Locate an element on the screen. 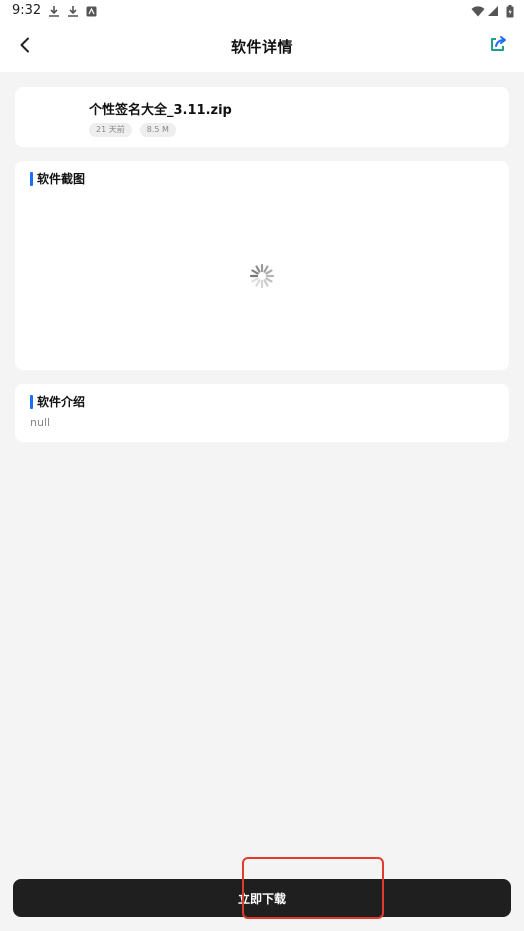  file-tags: 21 天前 8.5 M is located at coordinates (132, 130).